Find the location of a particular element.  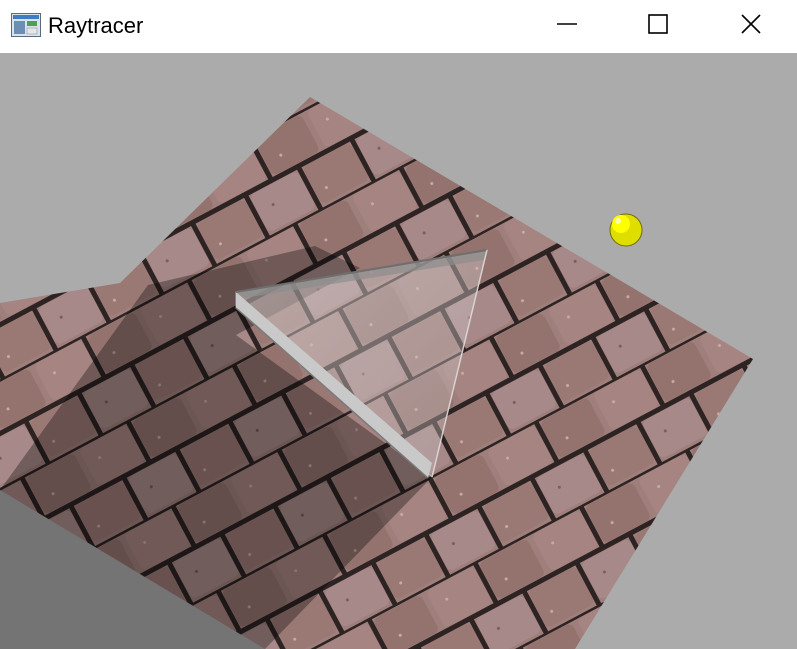

minimize-icon is located at coordinates (567, 26).